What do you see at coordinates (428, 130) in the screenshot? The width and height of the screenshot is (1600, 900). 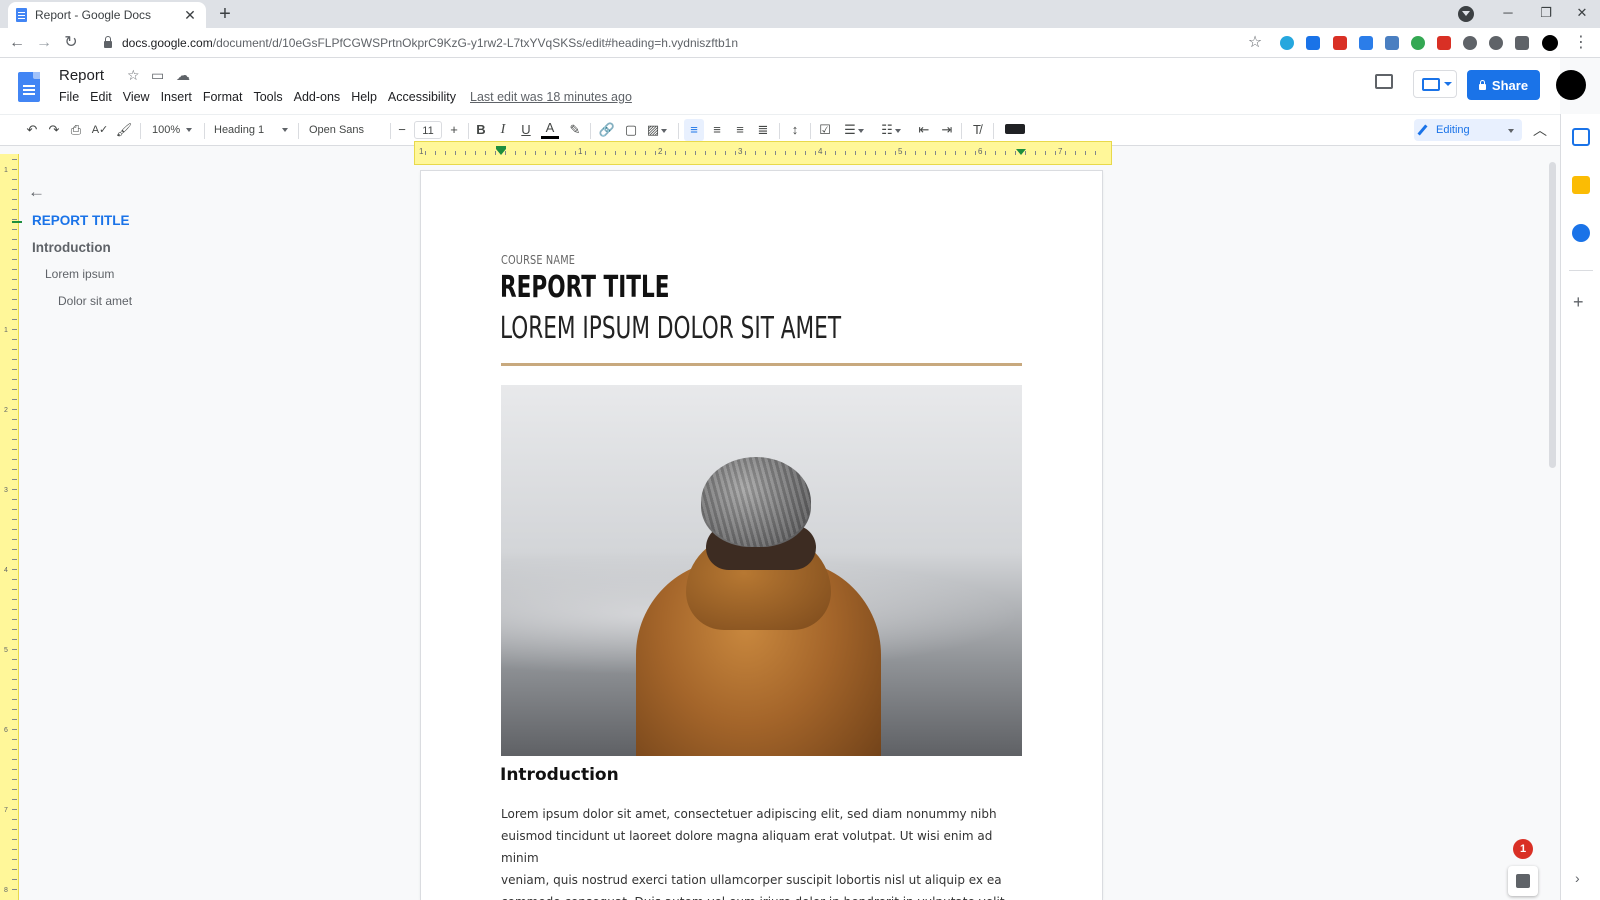 I see `font-size-input: 11` at bounding box center [428, 130].